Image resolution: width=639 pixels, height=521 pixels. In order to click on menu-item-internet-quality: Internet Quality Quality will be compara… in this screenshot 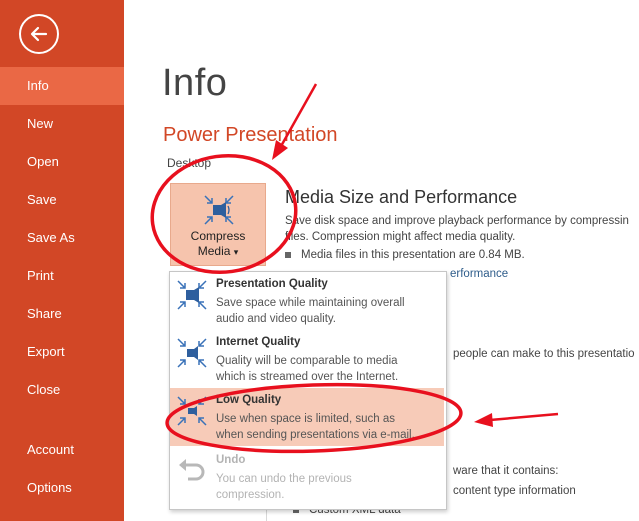, I will do `click(307, 359)`.